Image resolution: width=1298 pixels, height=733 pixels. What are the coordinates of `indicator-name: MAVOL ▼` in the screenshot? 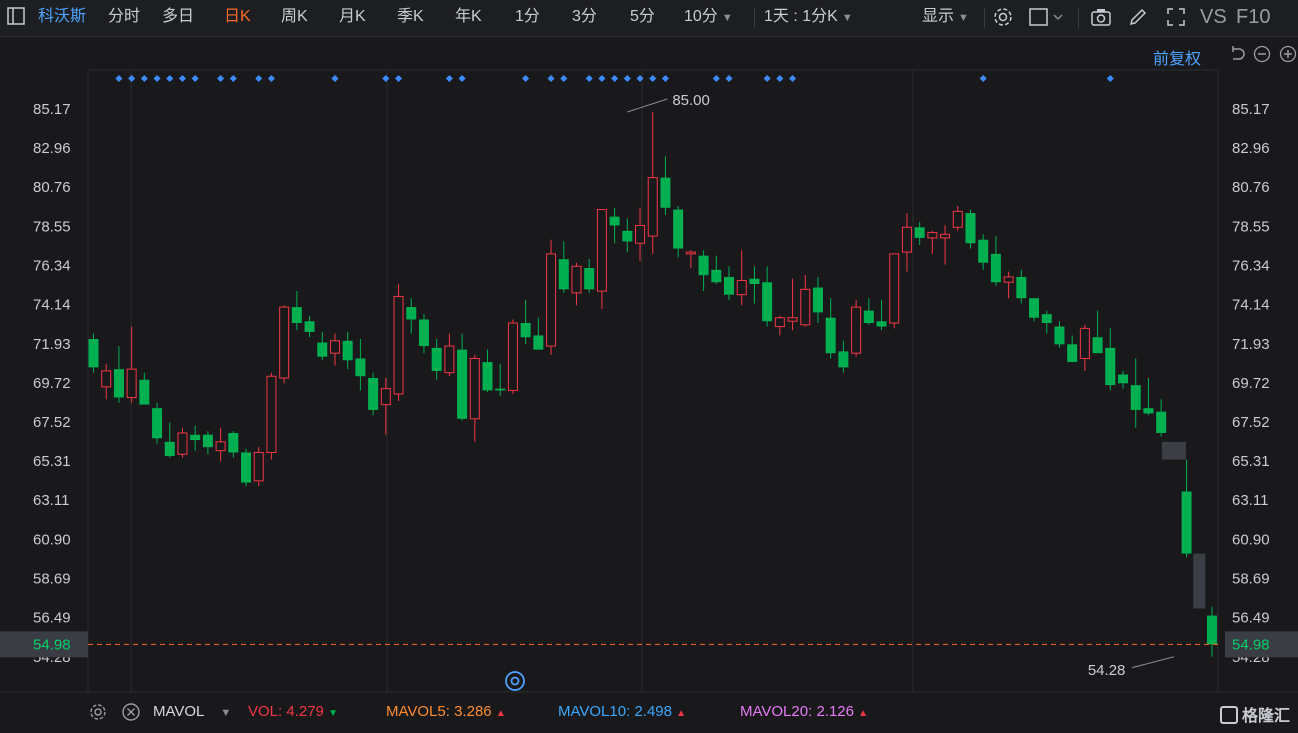 It's located at (192, 711).